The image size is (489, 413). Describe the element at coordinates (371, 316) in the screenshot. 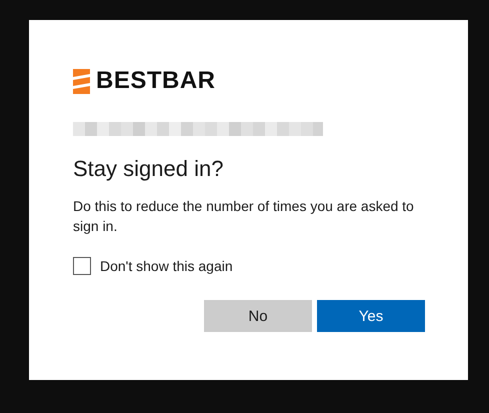

I see `yes-button: Yes` at that location.